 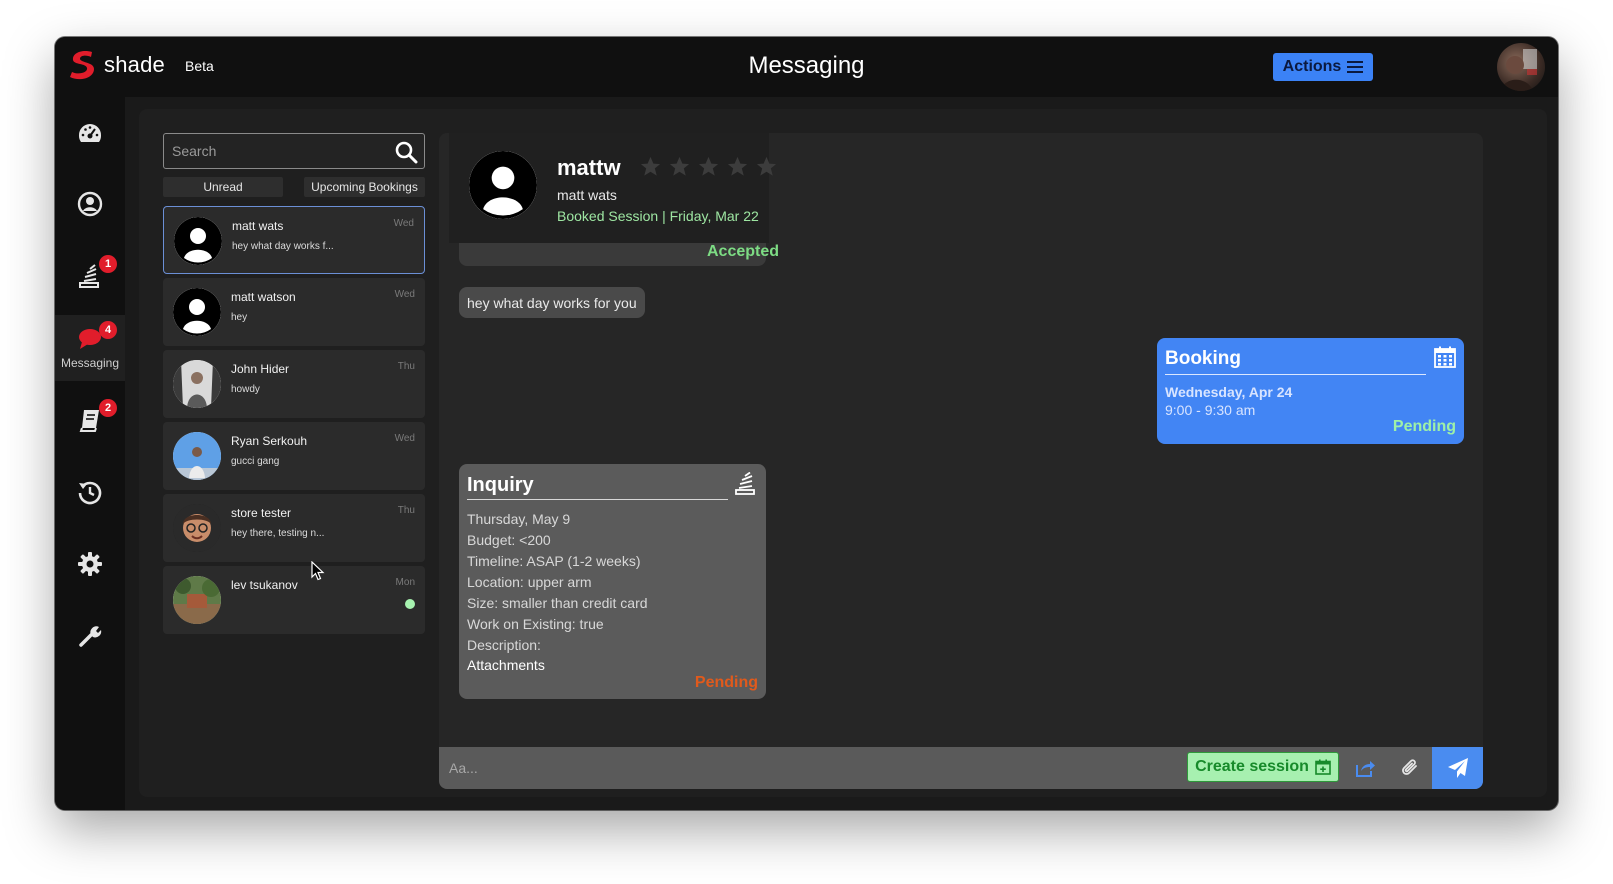 I want to click on sidebar-item-dashboard, so click(x=90, y=134).